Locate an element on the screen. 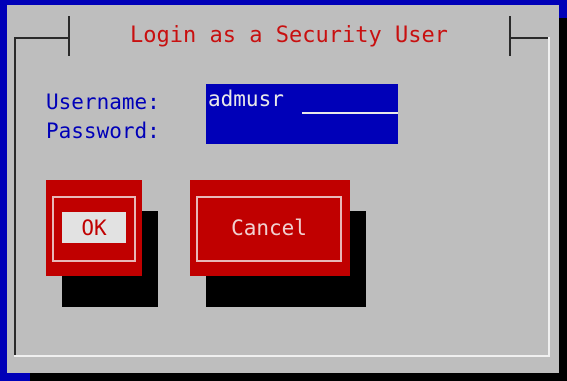 Image resolution: width=567 pixels, height=381 pixels. ok-button-label: OK is located at coordinates (94, 228).